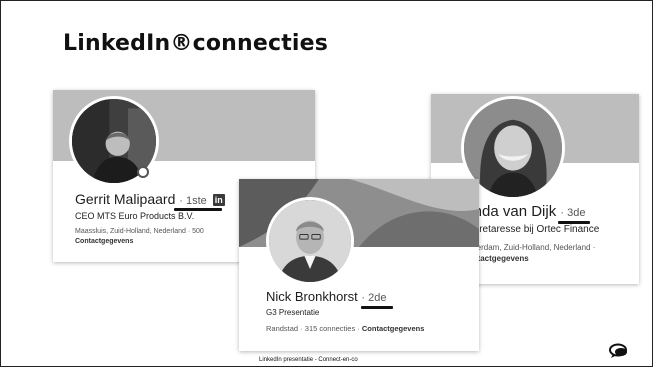 The image size is (653, 367). What do you see at coordinates (312, 296) in the screenshot?
I see `profile-name: Nick Bronkhorst` at bounding box center [312, 296].